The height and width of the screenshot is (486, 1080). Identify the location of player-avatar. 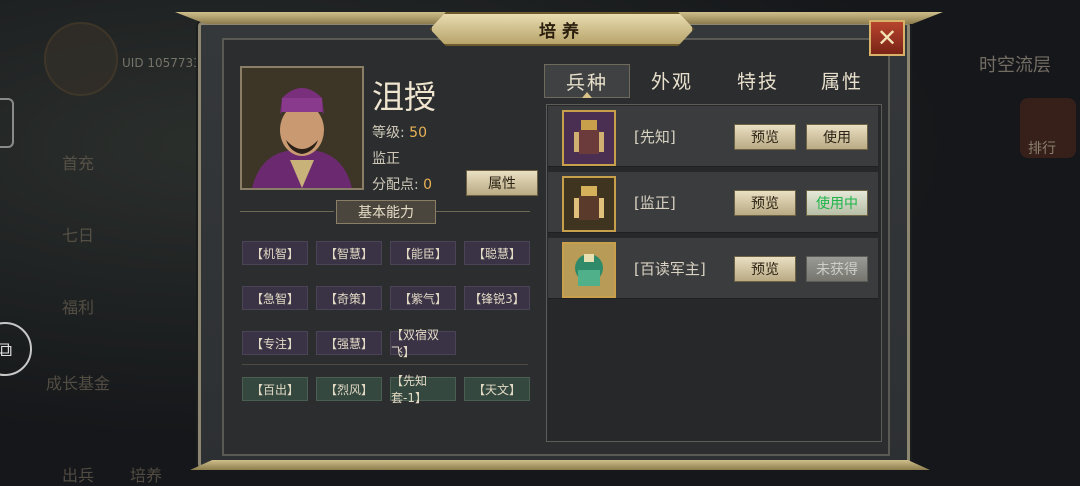
(81, 59).